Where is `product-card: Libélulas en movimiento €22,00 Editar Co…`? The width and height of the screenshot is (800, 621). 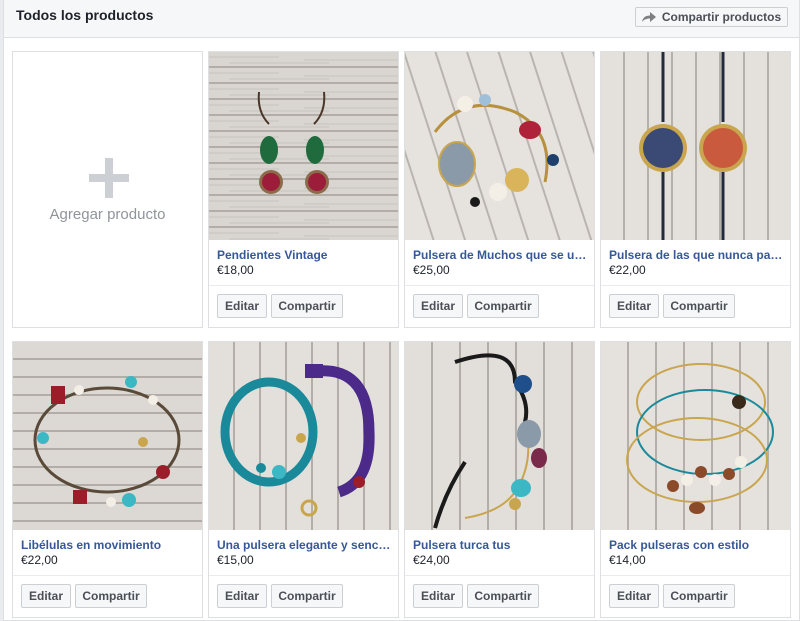 product-card: Libélulas en movimiento €22,00 Editar Co… is located at coordinates (107, 479).